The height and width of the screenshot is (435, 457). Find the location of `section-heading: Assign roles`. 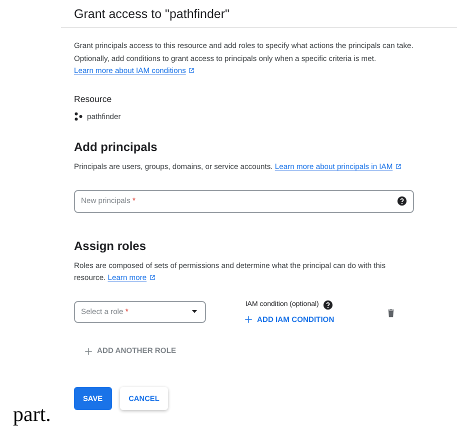

section-heading: Assign roles is located at coordinates (111, 246).